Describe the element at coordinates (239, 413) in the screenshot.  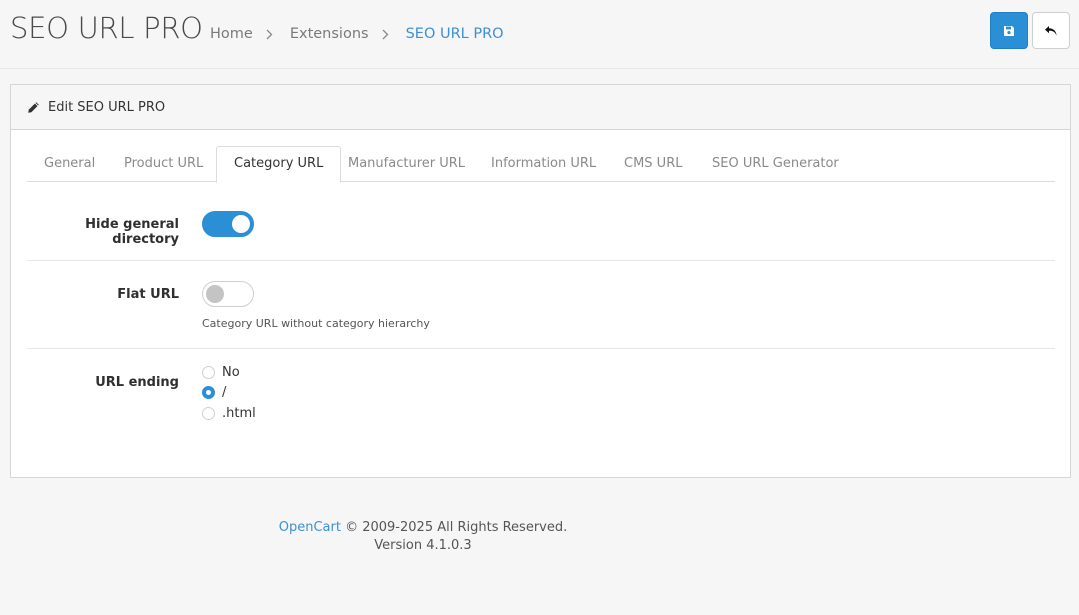
I see `radio-label: .html` at that location.